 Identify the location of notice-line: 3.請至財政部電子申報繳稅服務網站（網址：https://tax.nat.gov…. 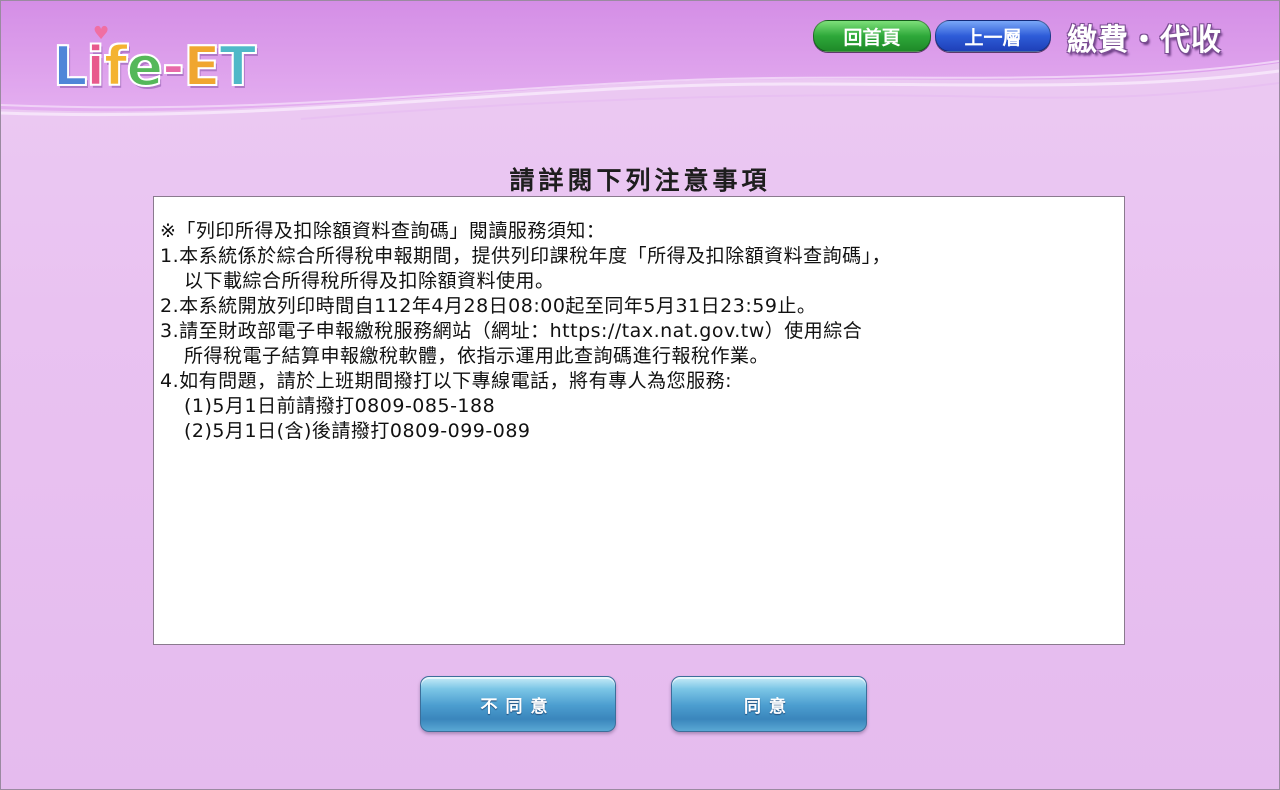
(511, 331).